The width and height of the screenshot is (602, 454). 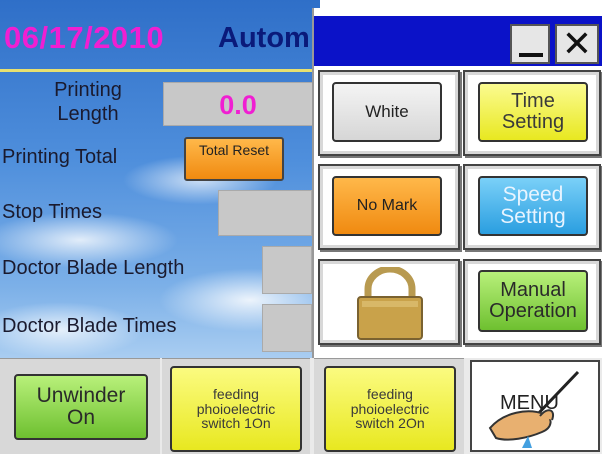 I want to click on no-mark-button: No Mark, so click(x=387, y=206).